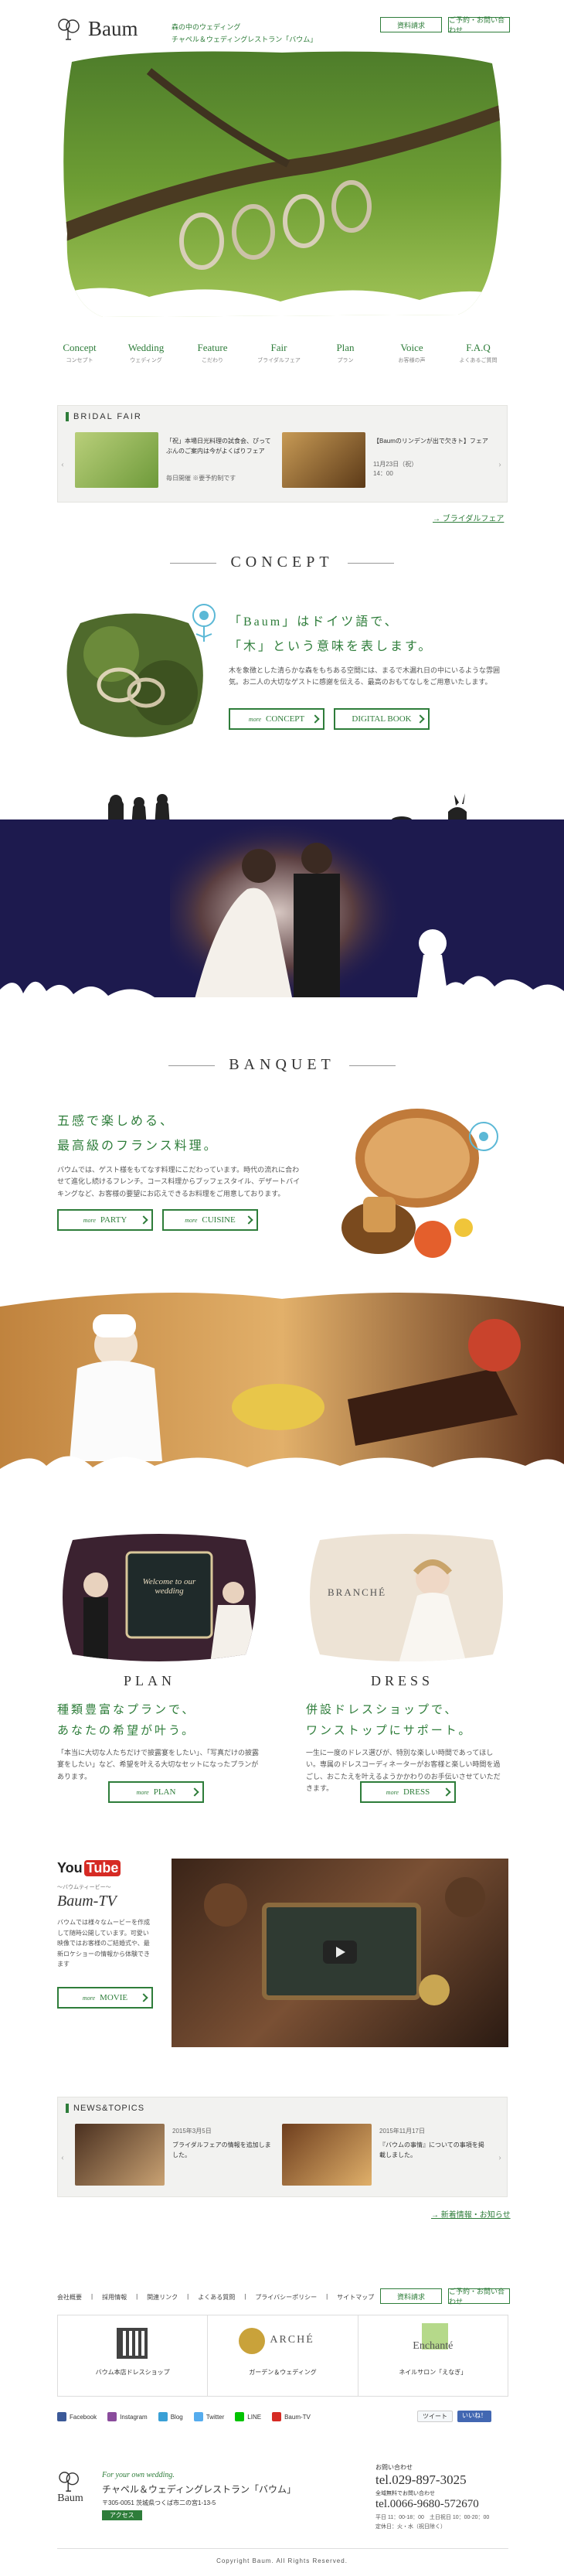 The width and height of the screenshot is (564, 2576). What do you see at coordinates (402, 2131) in the screenshot?
I see `news-item-2-date: 2015年11月17日` at bounding box center [402, 2131].